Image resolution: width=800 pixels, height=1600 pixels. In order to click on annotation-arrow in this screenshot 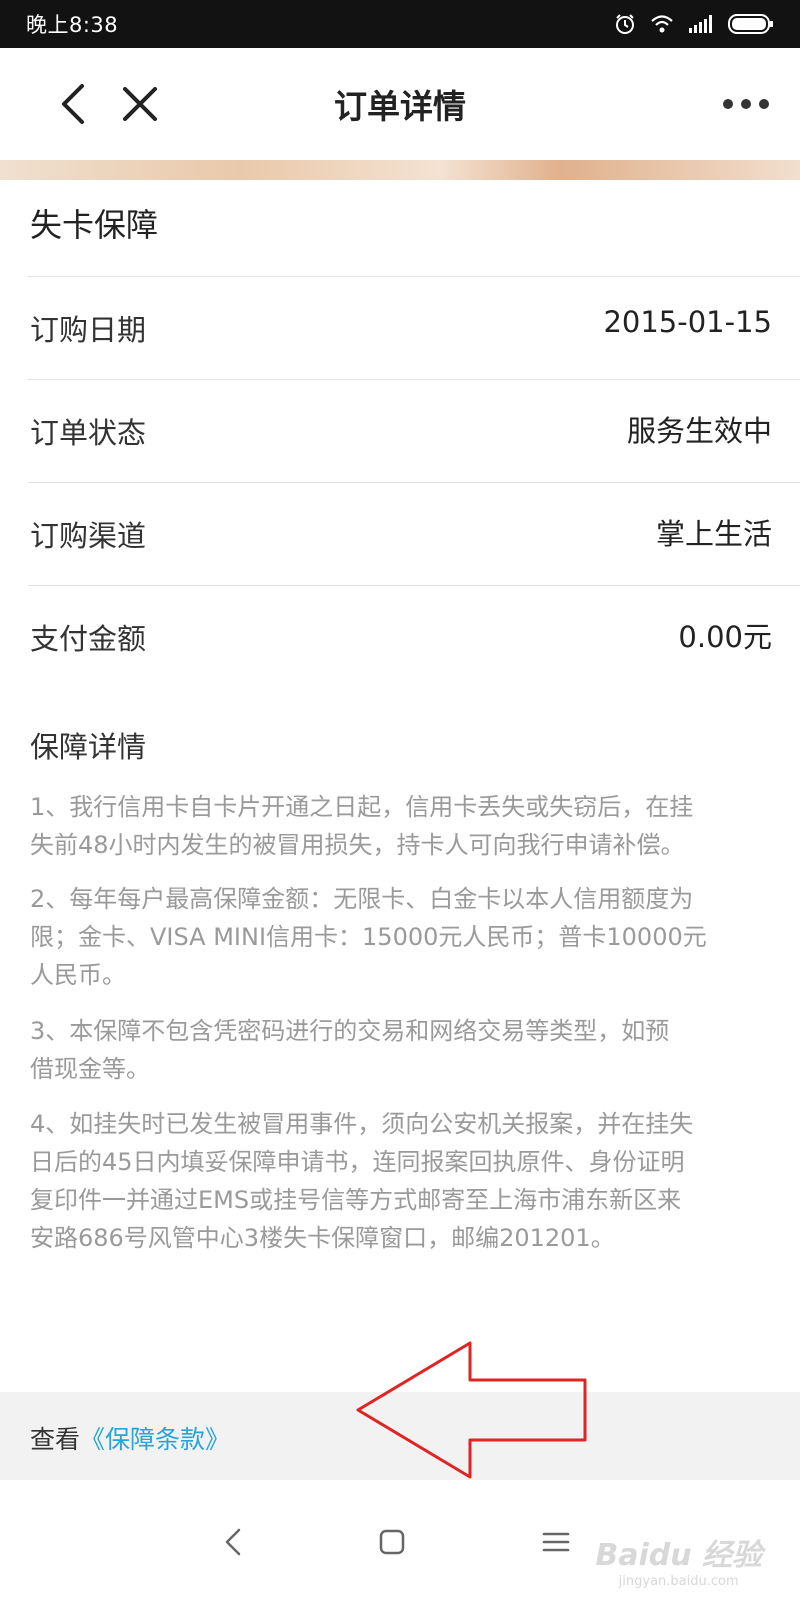, I will do `click(471, 1410)`.